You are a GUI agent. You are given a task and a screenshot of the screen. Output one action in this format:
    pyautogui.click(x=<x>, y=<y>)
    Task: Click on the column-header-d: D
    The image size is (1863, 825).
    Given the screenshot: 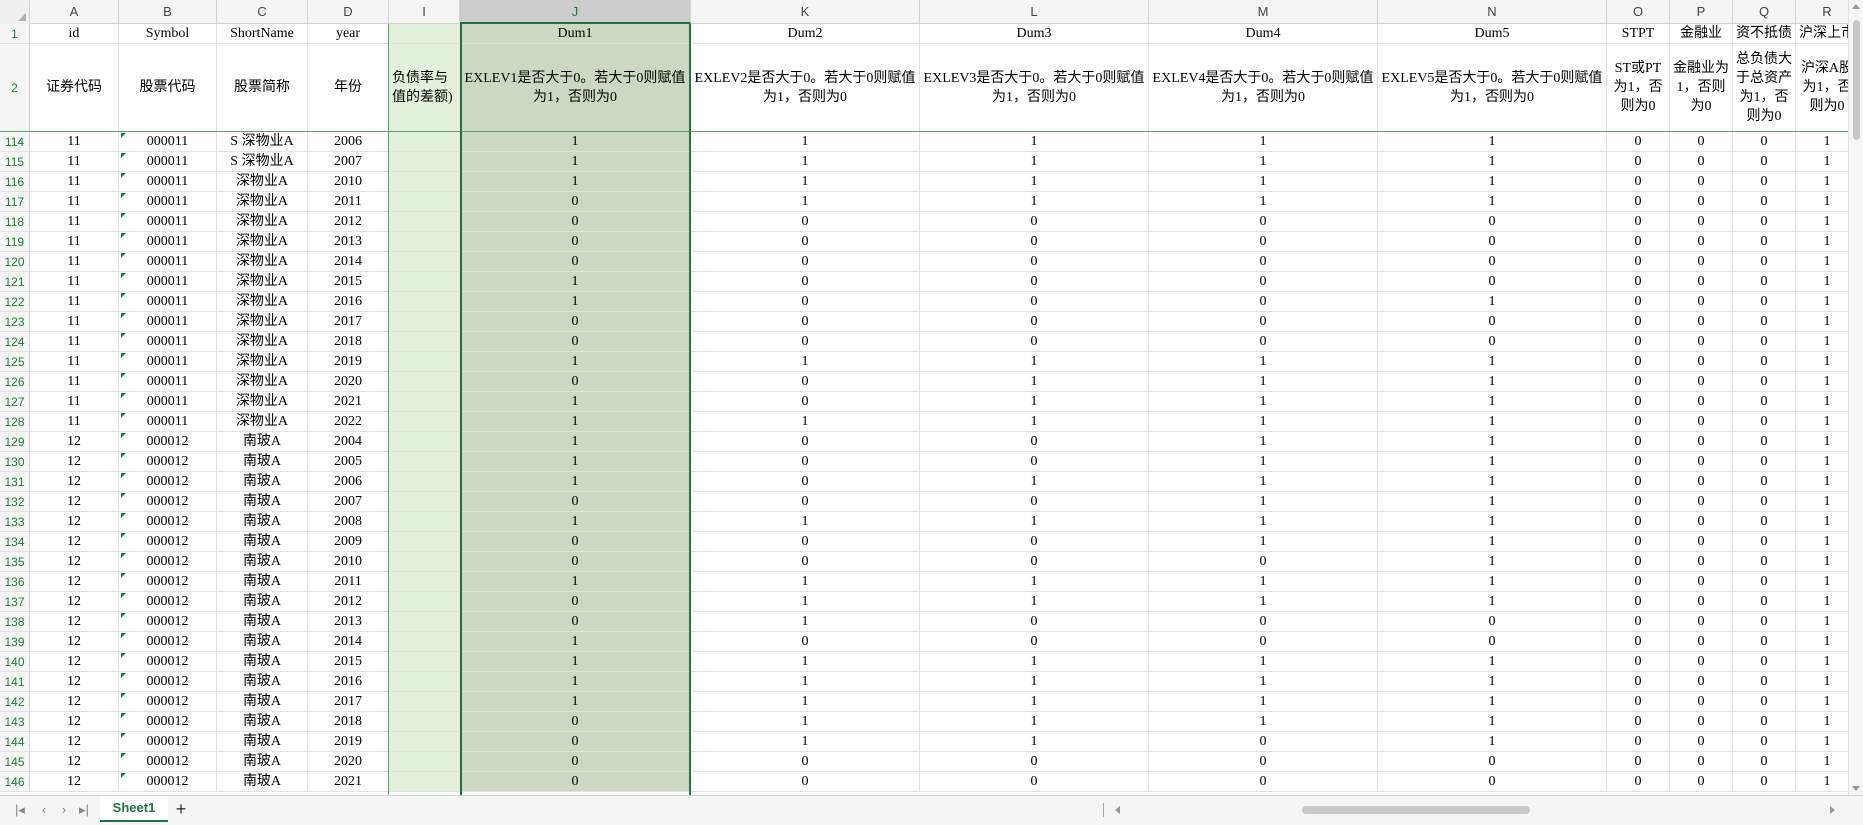 What is the action you would take?
    pyautogui.click(x=348, y=12)
    